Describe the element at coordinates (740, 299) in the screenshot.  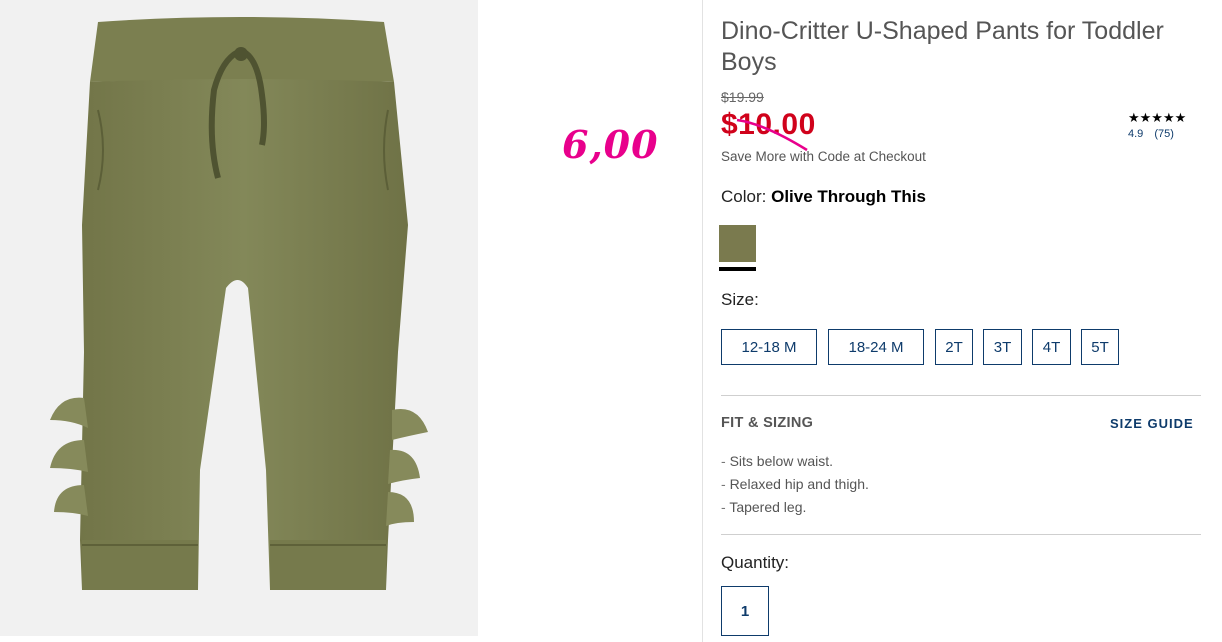
I see `size-label: Size:` at that location.